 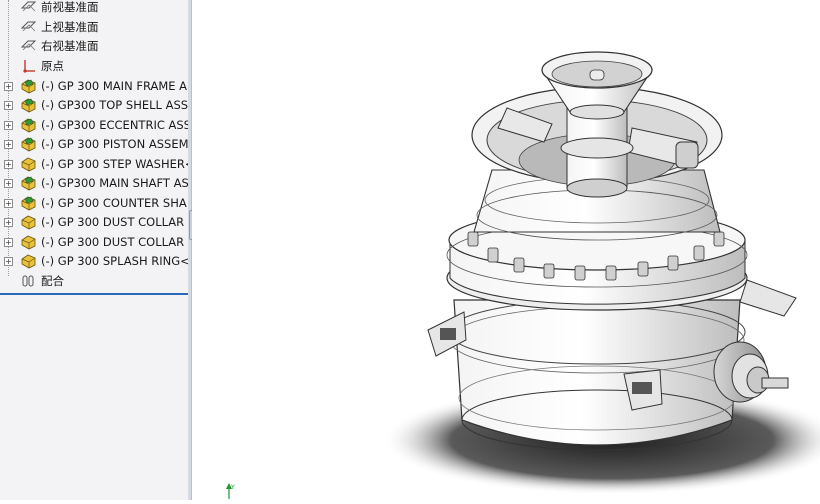 What do you see at coordinates (94, 281) in the screenshot?
I see `tree-item: 配合` at bounding box center [94, 281].